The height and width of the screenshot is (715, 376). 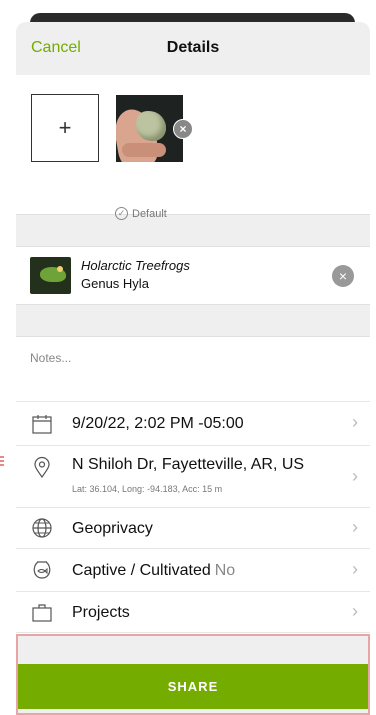 I want to click on taxon-row: Holarctic Treefrogs Genus Hyla ×, so click(x=193, y=275).